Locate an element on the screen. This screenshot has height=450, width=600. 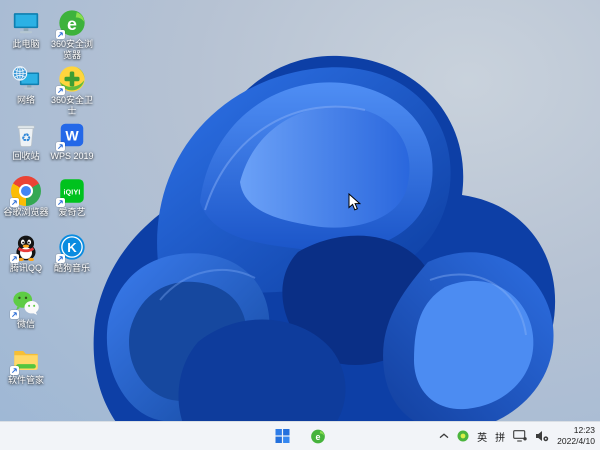
desktop-icon-qq: 腾讯QQ is located at coordinates (26, 253).